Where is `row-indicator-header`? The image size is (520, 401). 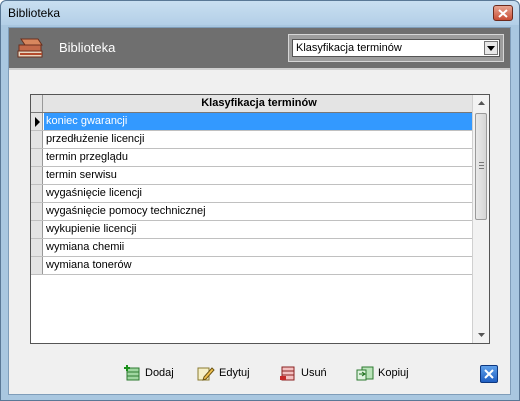 row-indicator-header is located at coordinates (37, 103).